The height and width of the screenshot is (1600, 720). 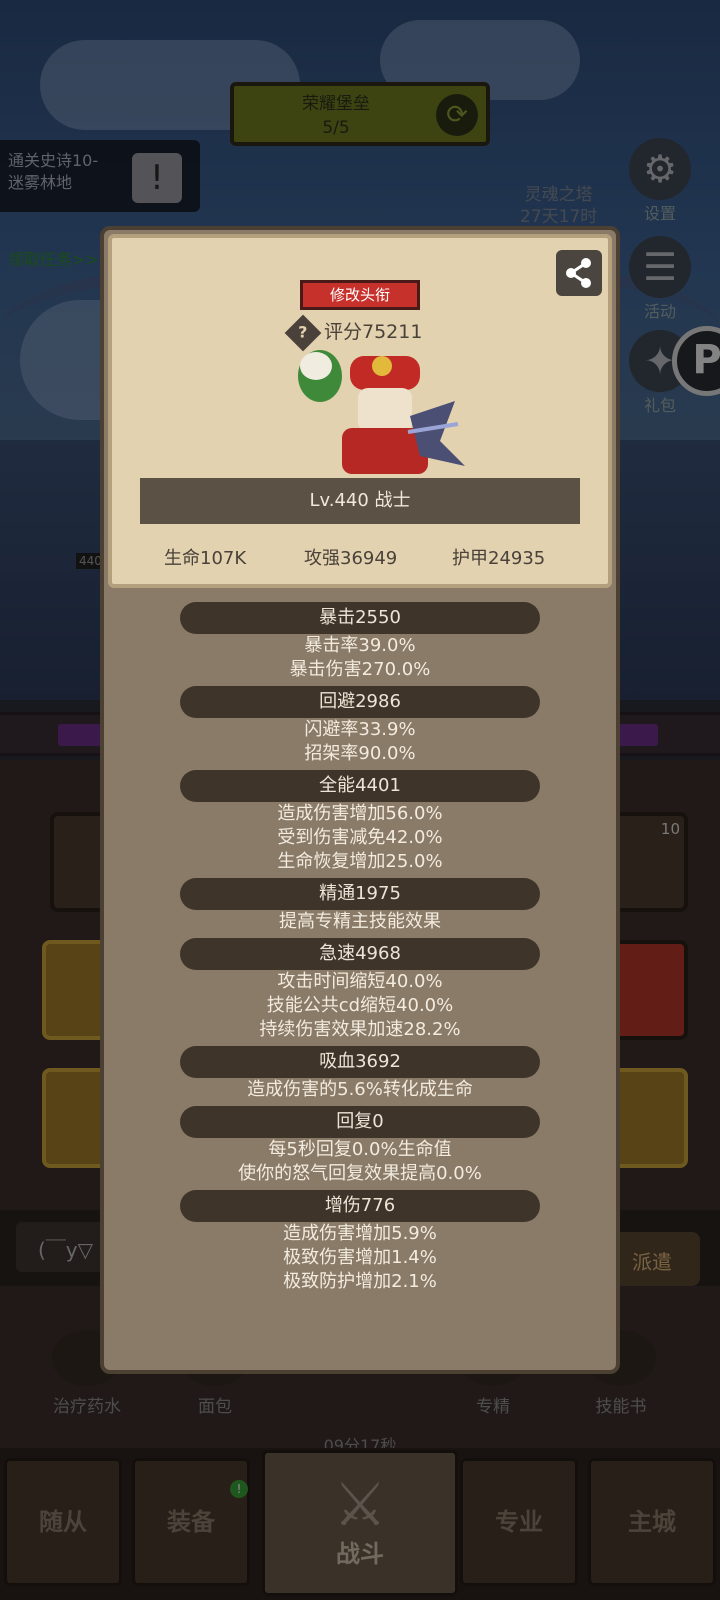 I want to click on damage-increase: 造成伤害增加56.0%, so click(x=360, y=813).